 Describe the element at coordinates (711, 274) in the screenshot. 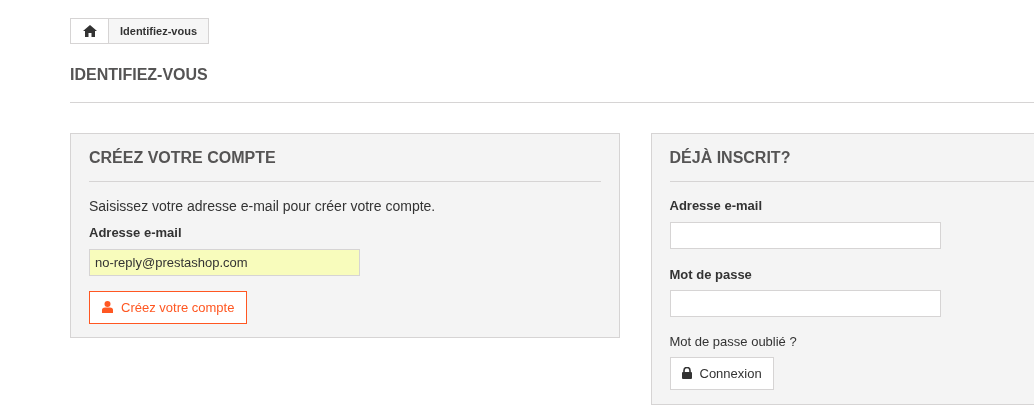

I see `field-label: Mot de passe` at that location.